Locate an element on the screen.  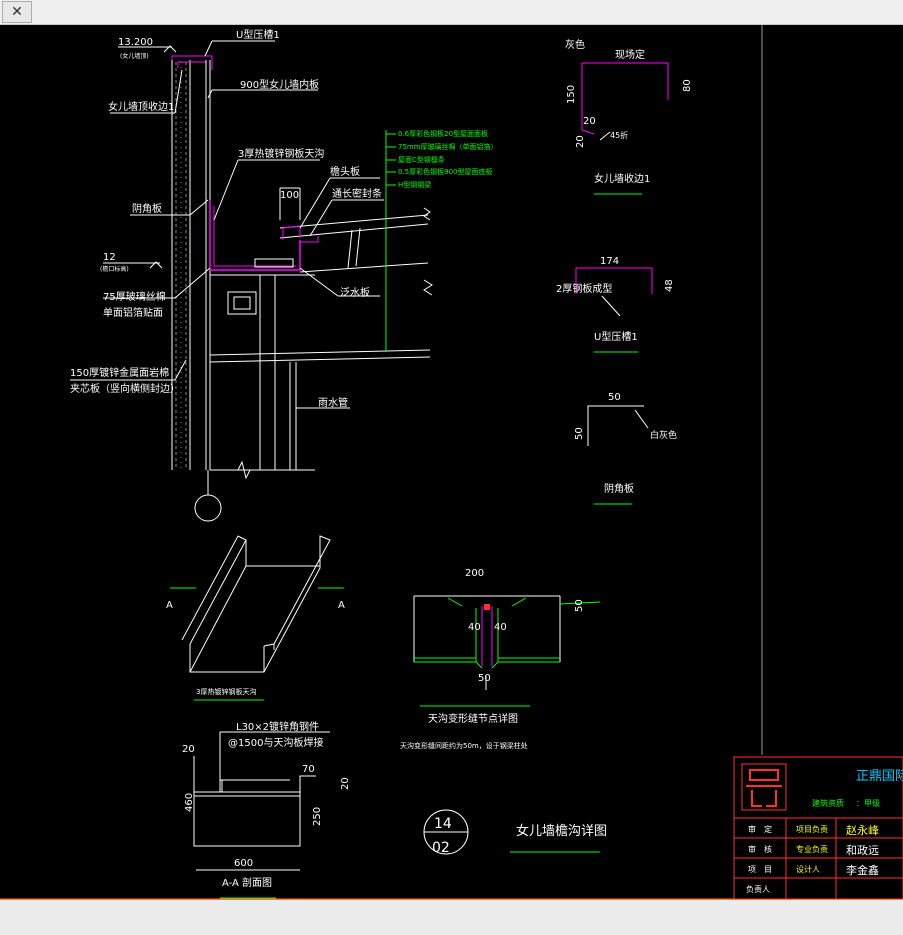
dim-100: 100 is located at coordinates (289, 195).